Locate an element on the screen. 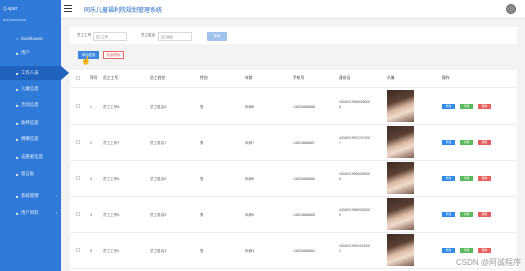 Image resolution: width=525 pixels, height=271 pixels. sidebar-item: ■ 工作人员 is located at coordinates (30, 73).